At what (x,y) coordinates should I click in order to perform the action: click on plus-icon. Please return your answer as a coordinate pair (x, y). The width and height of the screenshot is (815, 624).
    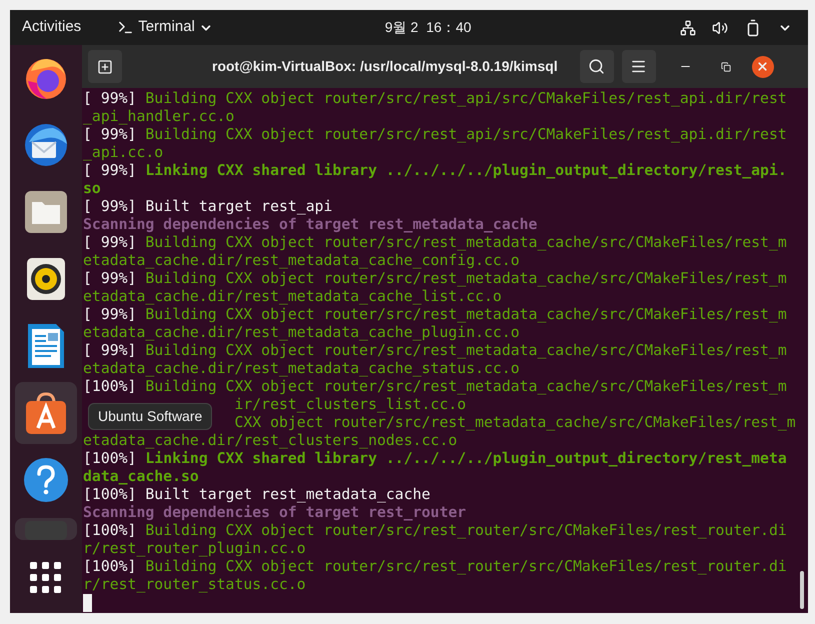
    Looking at the image, I should click on (105, 66).